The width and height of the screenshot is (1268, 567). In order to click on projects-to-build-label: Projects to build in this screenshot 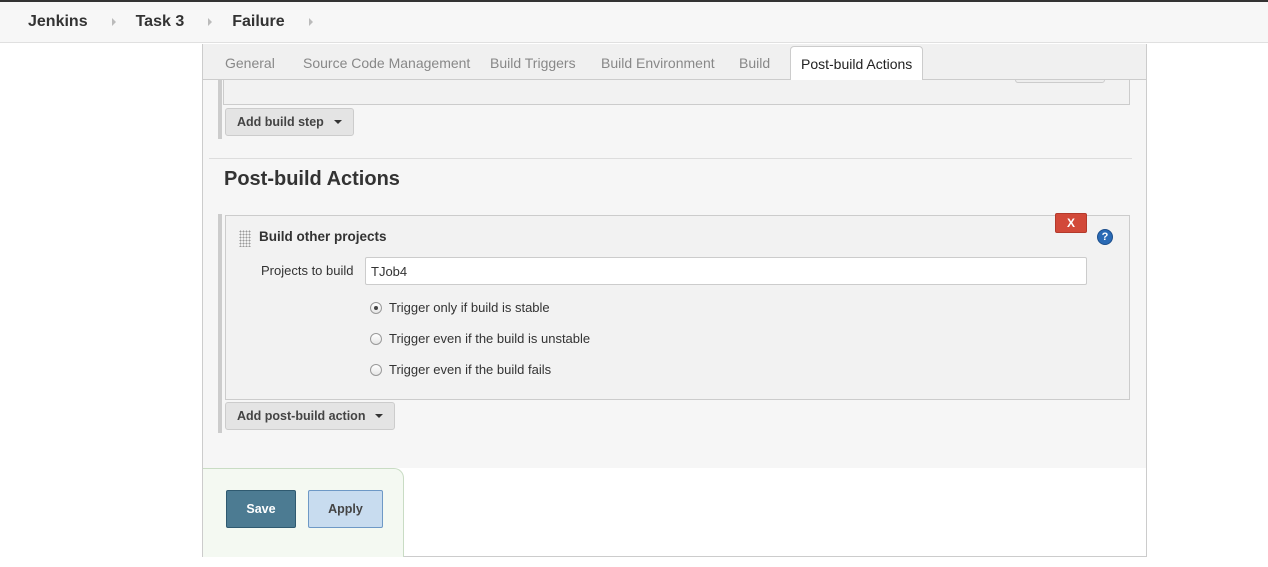, I will do `click(307, 270)`.